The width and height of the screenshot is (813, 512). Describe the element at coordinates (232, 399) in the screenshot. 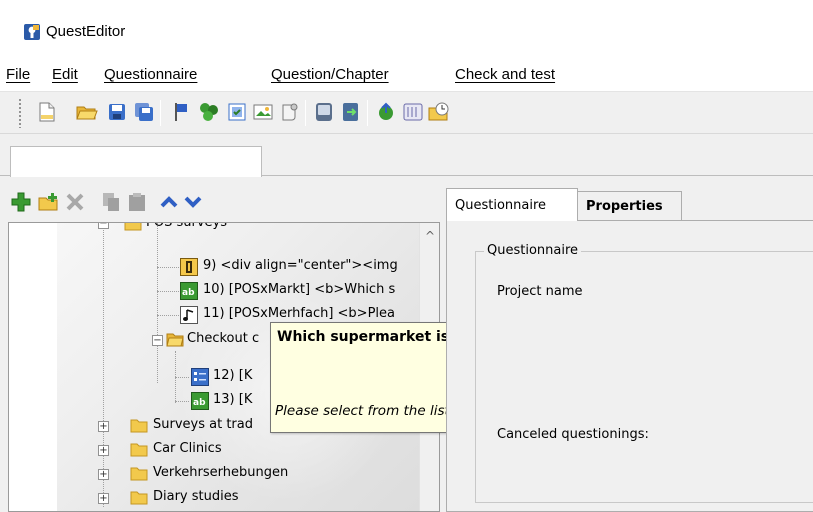

I see `tree-node-question-13: 13) [K` at that location.